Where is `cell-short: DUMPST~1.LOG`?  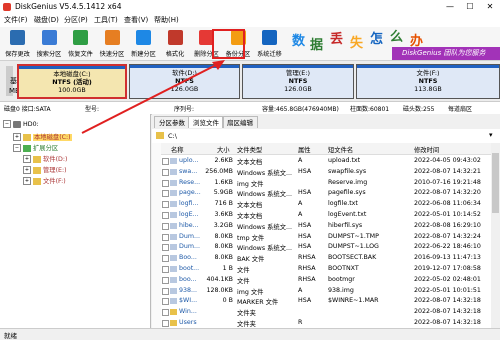 cell-short: DUMPST~1.LOG is located at coordinates (353, 247).